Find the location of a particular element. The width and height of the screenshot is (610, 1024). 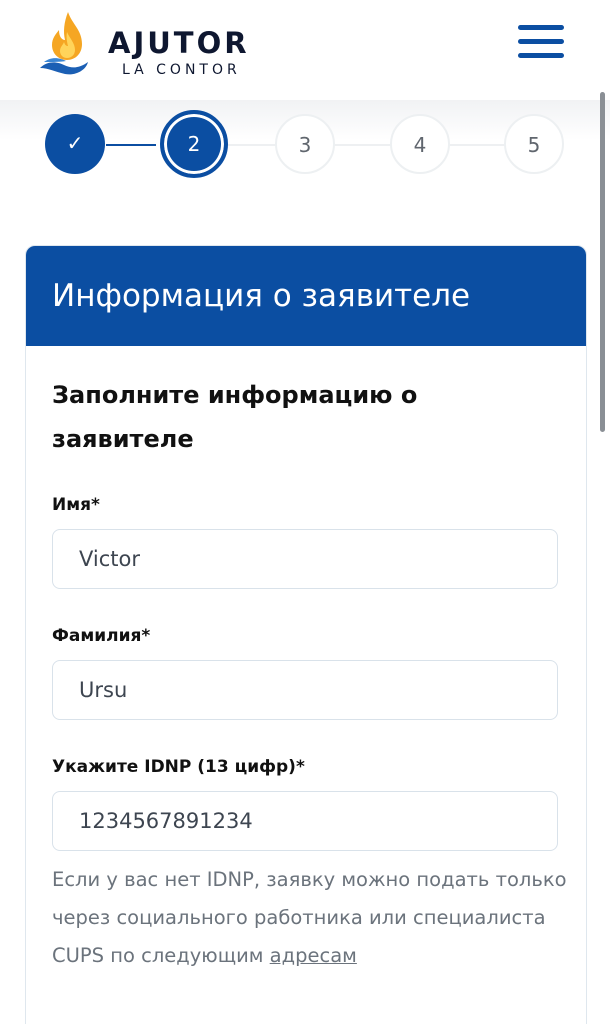

step-3: 3 is located at coordinates (305, 144).